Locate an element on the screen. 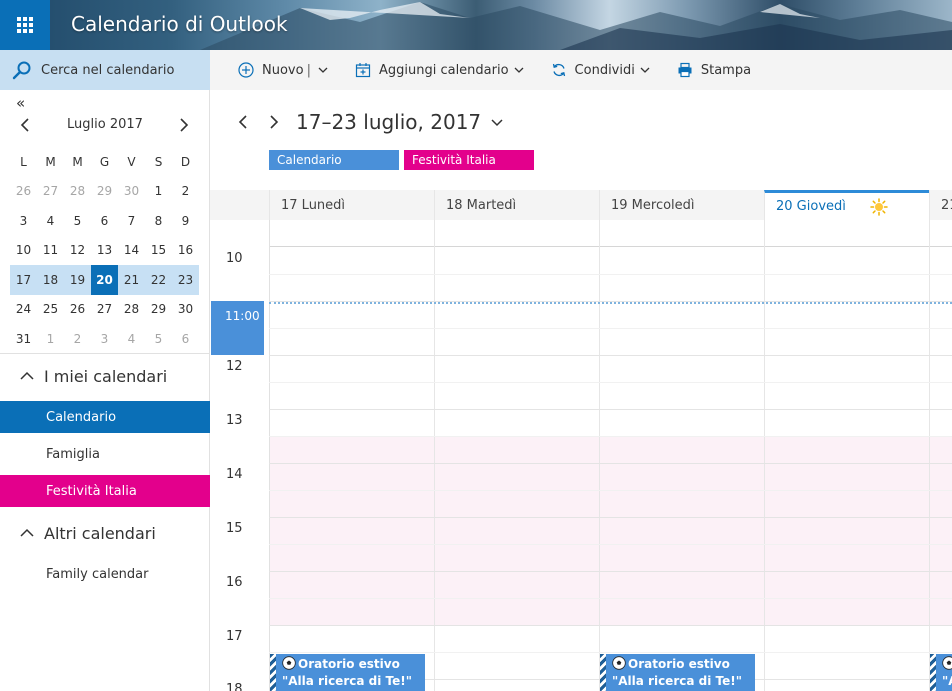 Image resolution: width=952 pixels, height=691 pixels. mini-calendar-day: 8 is located at coordinates (158, 221).